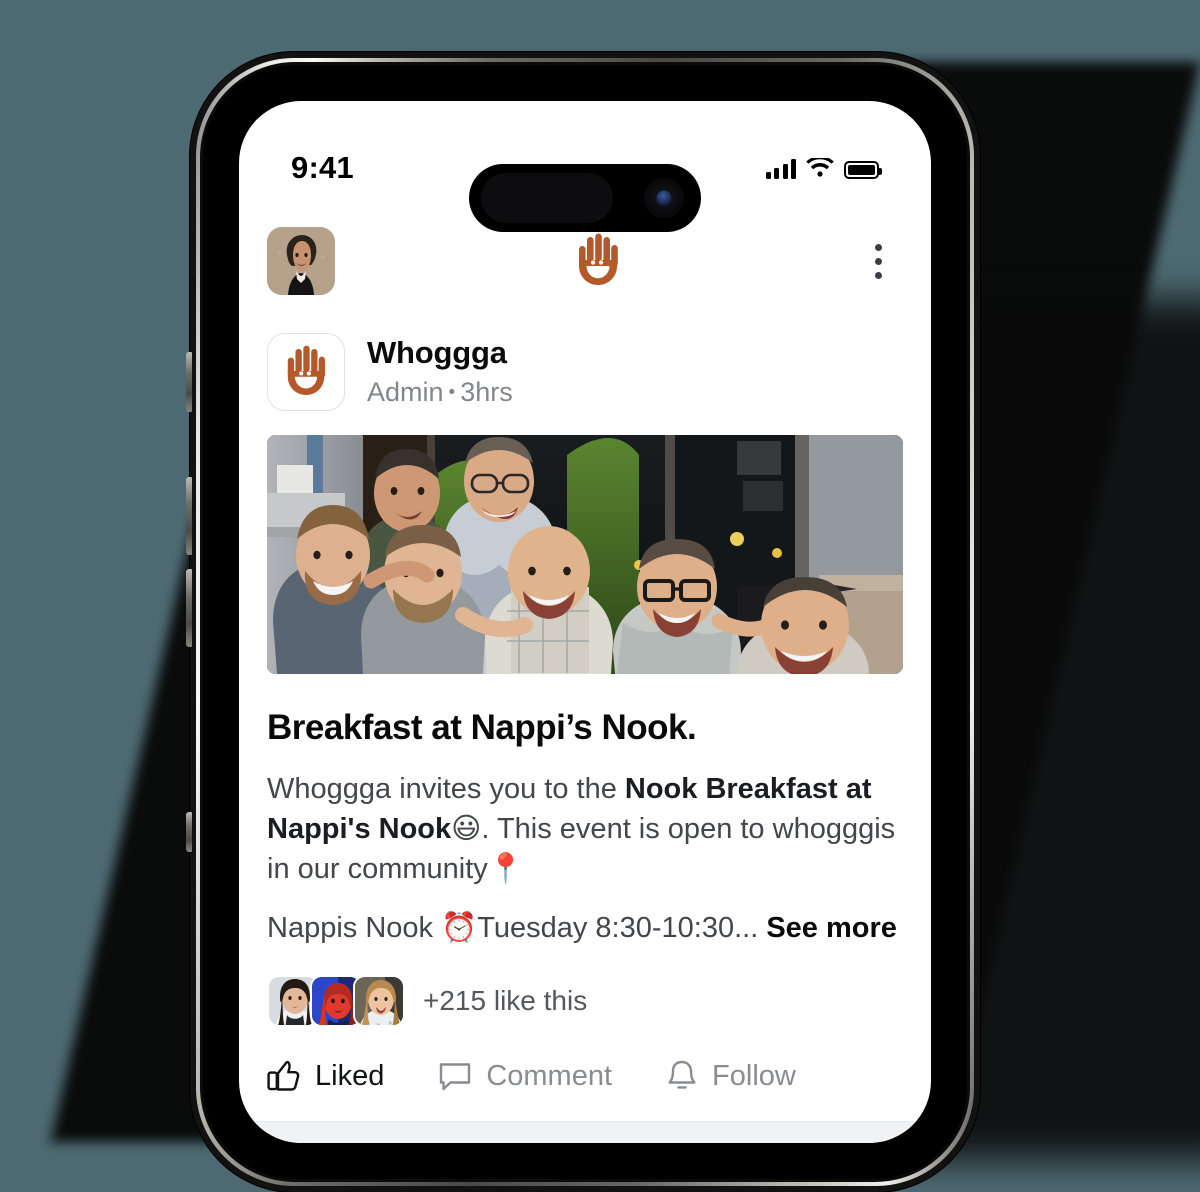 The height and width of the screenshot is (1192, 1200). I want to click on liker-avatars, so click(336, 1001).